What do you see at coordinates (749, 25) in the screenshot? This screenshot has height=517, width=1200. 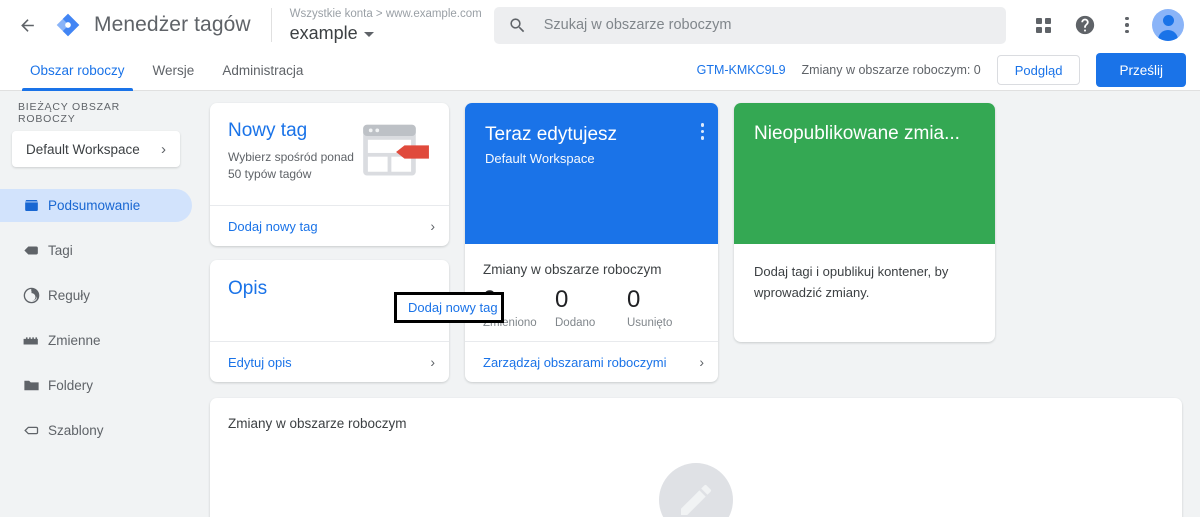 I see `search-input: Szukaj w obszarze roboczym` at bounding box center [749, 25].